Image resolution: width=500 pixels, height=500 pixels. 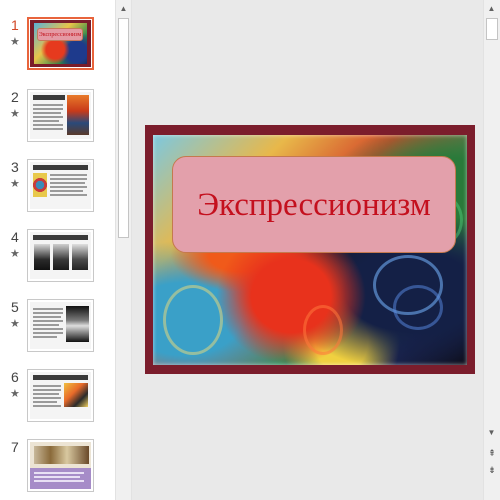 What do you see at coordinates (491, 432) in the screenshot?
I see `scroll-down-arrow-icon: ▼` at bounding box center [491, 432].